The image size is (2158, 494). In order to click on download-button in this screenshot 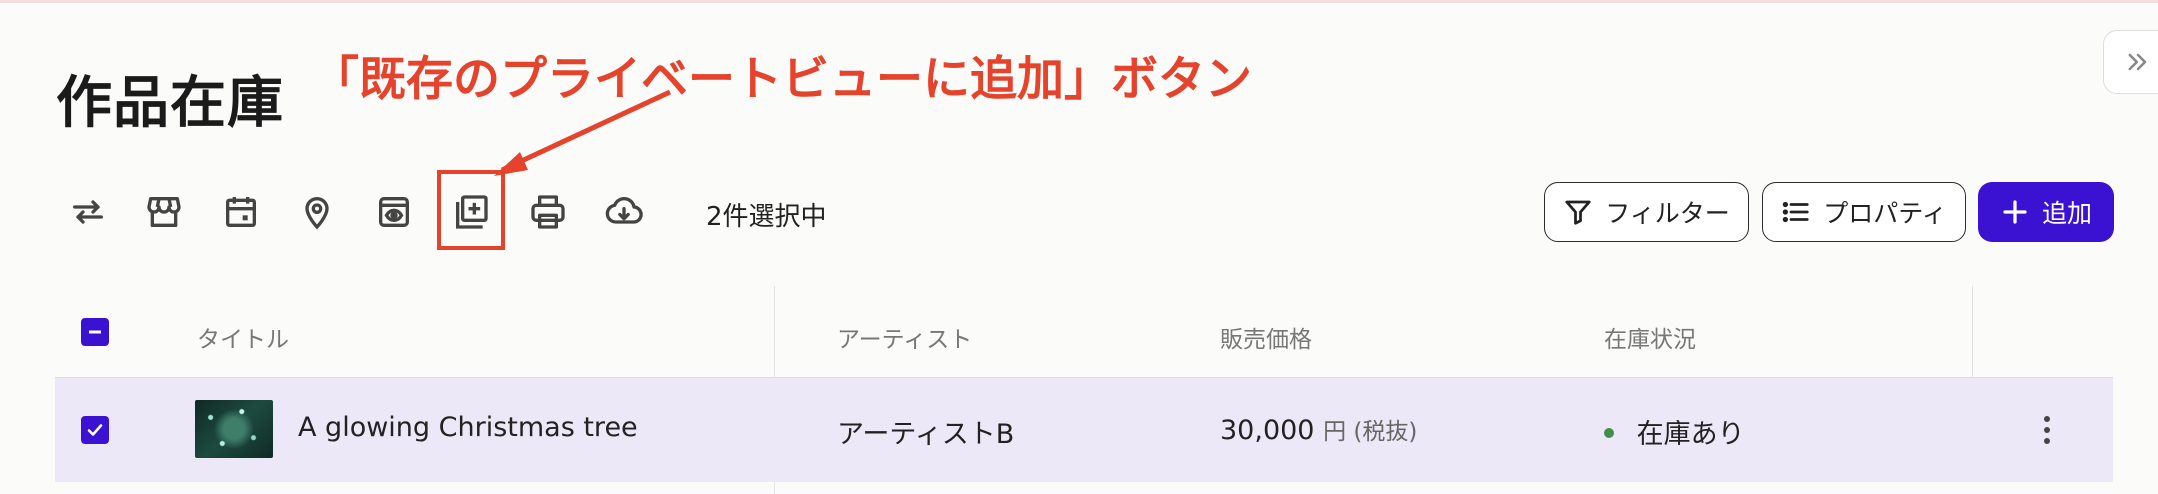, I will do `click(624, 212)`.